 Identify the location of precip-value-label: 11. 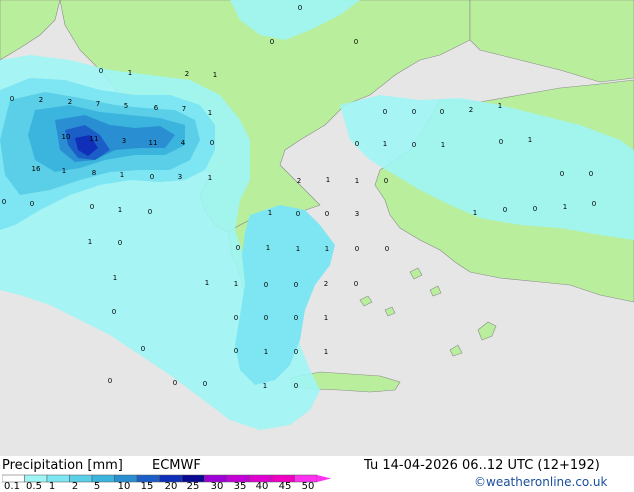
(153, 143).